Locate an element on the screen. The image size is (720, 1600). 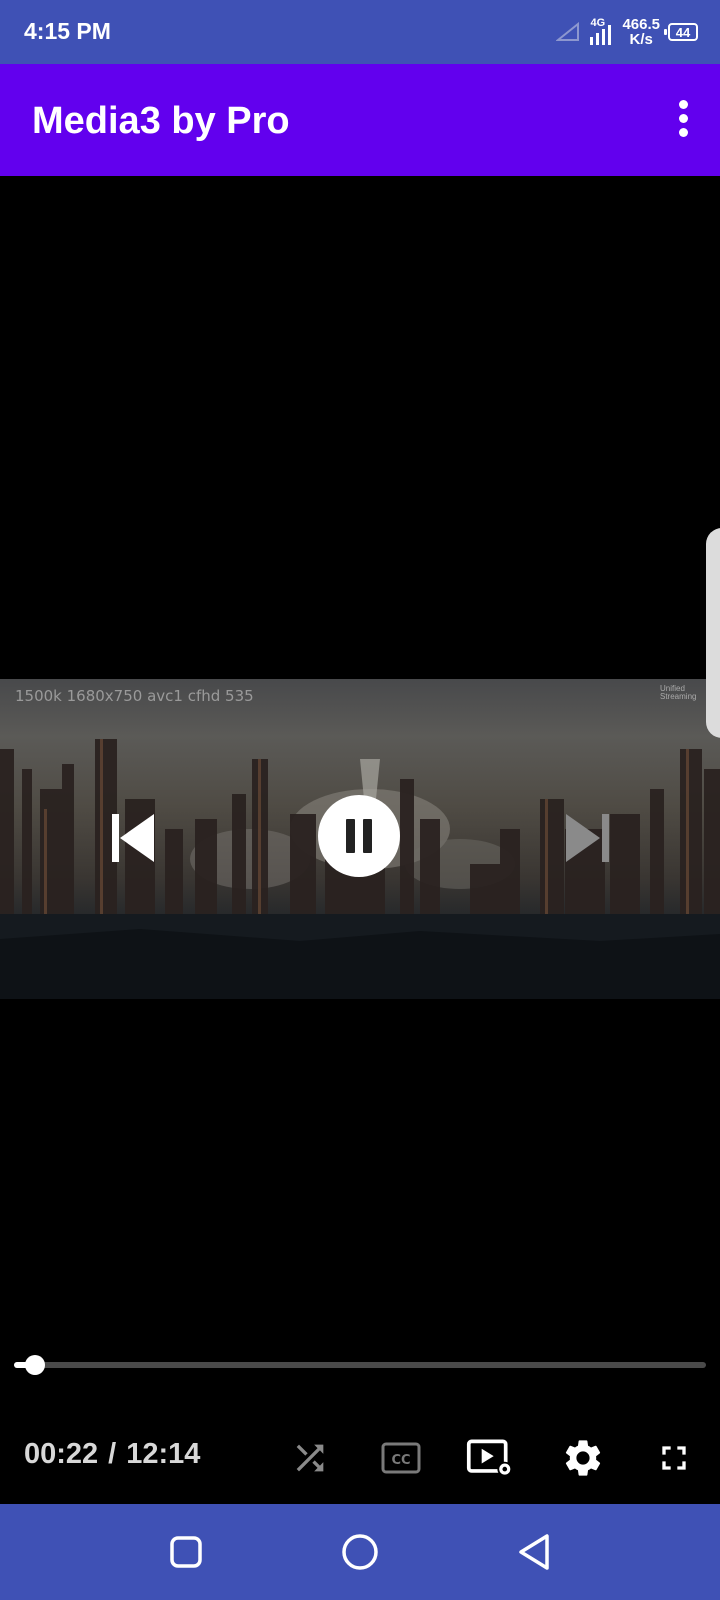
playback-speed-icon is located at coordinates (489, 1458).